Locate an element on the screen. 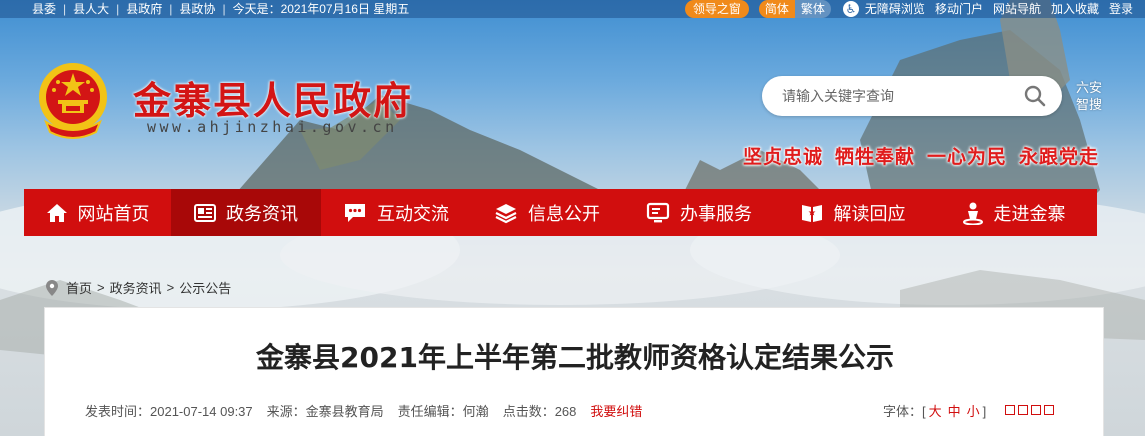  article-source: 来源：金寨县教育局 is located at coordinates (325, 411).